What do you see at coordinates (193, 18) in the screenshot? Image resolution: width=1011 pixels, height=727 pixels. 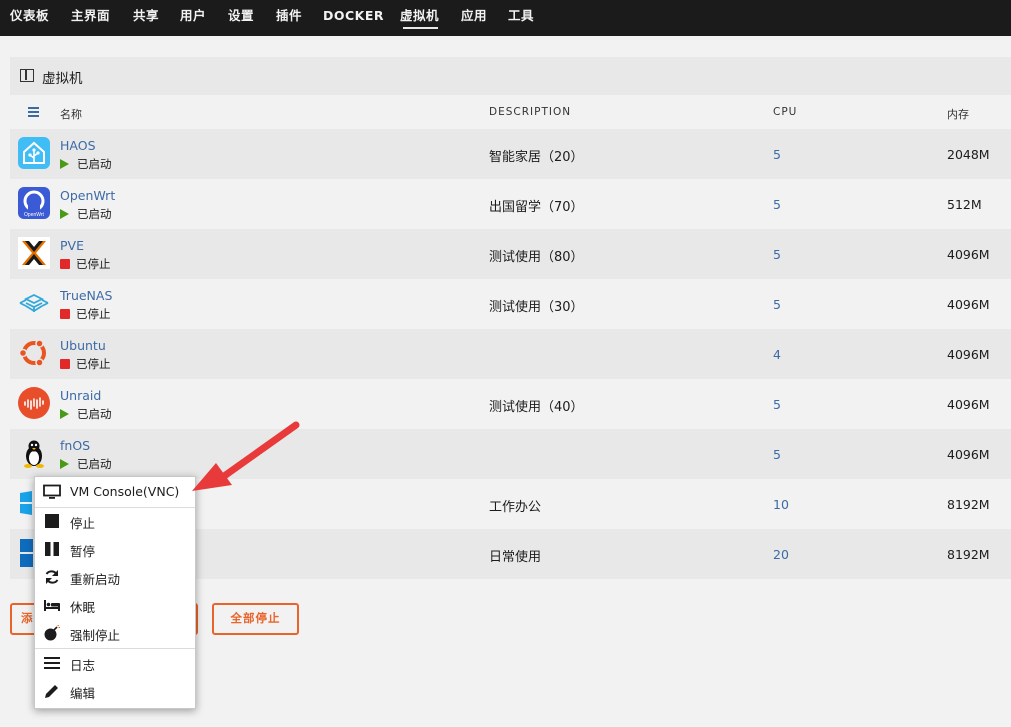 I see `nav-users: 用户` at bounding box center [193, 18].